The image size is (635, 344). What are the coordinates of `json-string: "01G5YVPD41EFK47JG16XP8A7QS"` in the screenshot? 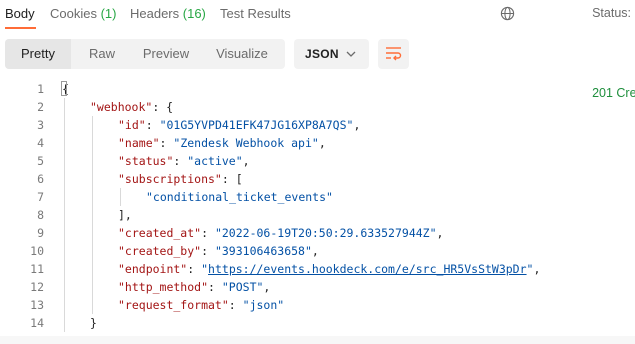 It's located at (256, 125).